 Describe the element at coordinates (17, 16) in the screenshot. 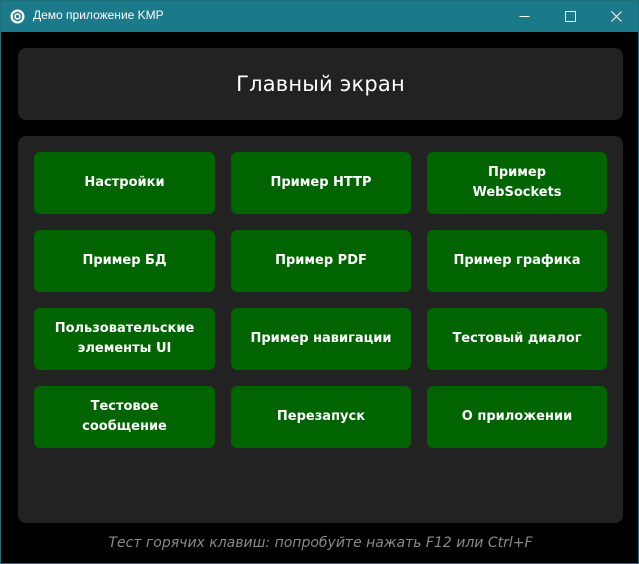

I see `kmp-app-icon` at that location.